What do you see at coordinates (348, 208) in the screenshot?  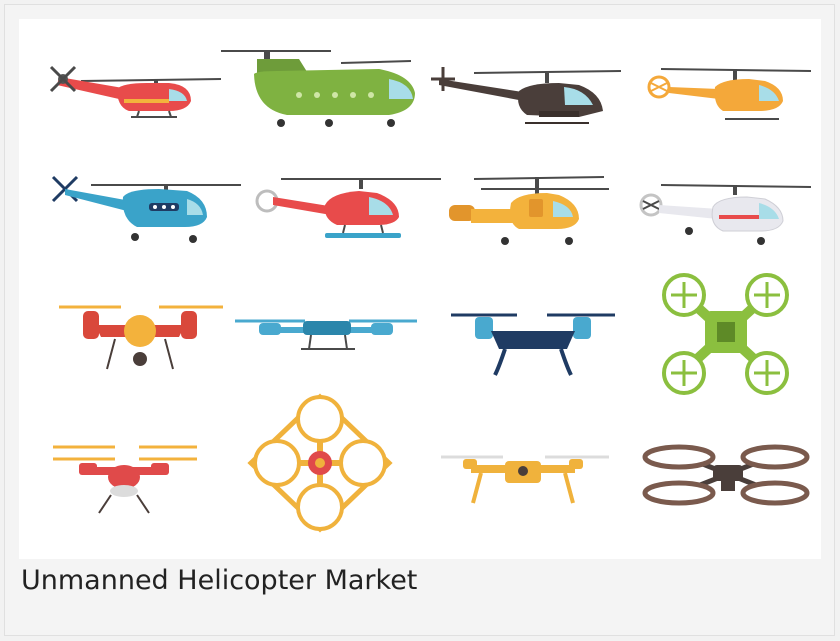 I see `red-float-helicopter-icon` at bounding box center [348, 208].